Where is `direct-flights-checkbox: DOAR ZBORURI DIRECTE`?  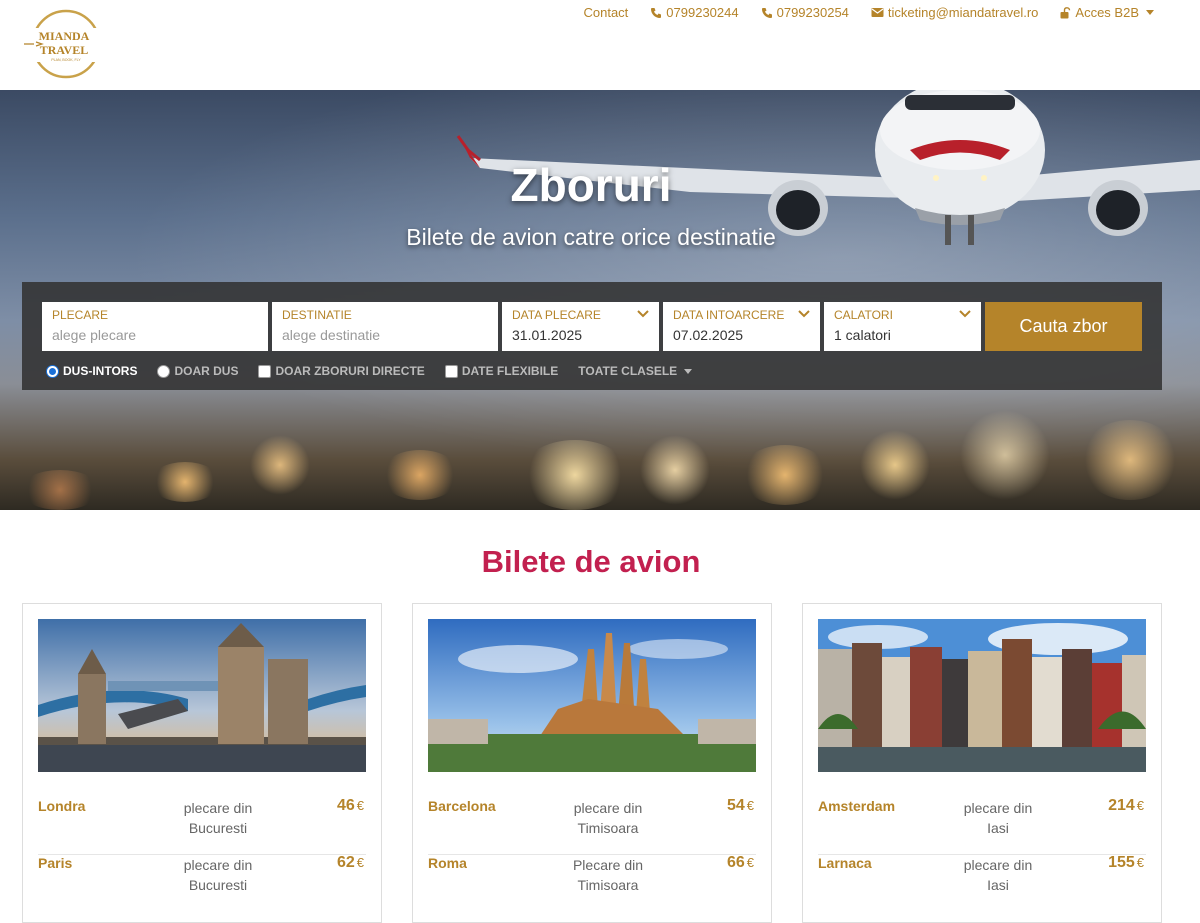 direct-flights-checkbox: DOAR ZBORURI DIRECTE is located at coordinates (341, 371).